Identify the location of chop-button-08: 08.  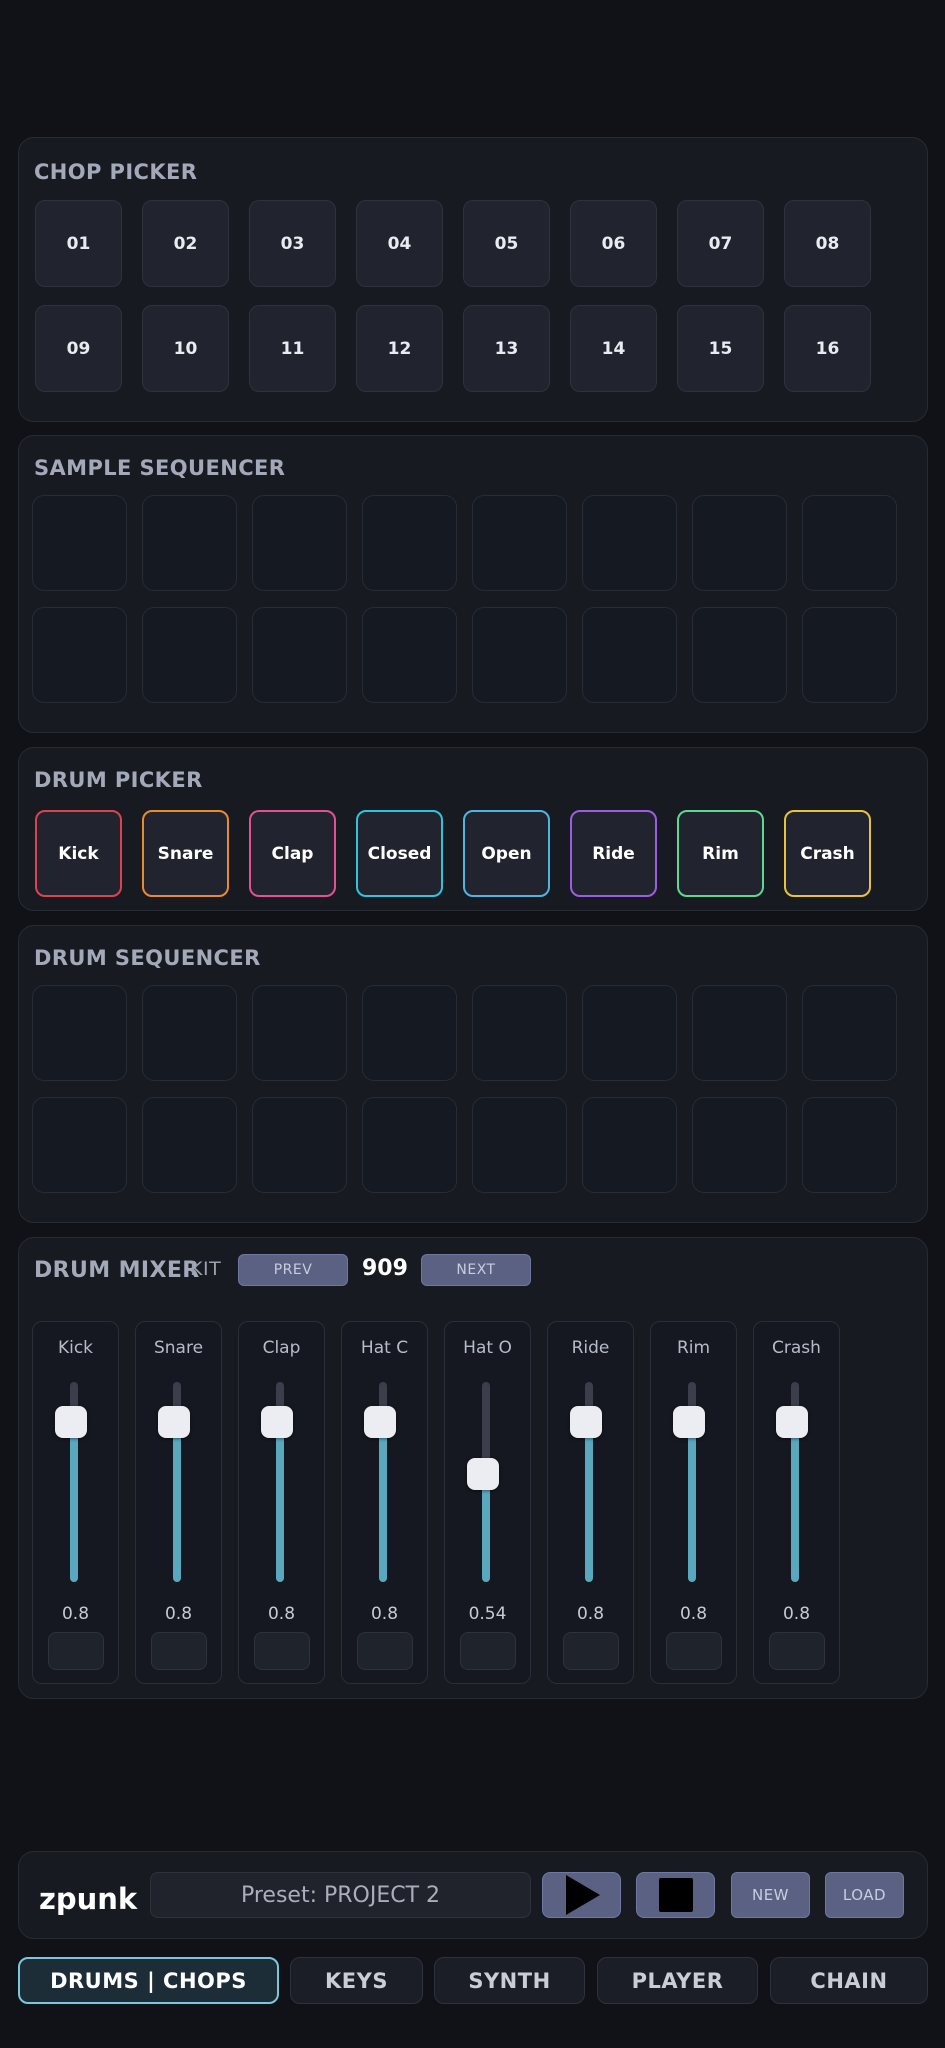
(827, 243).